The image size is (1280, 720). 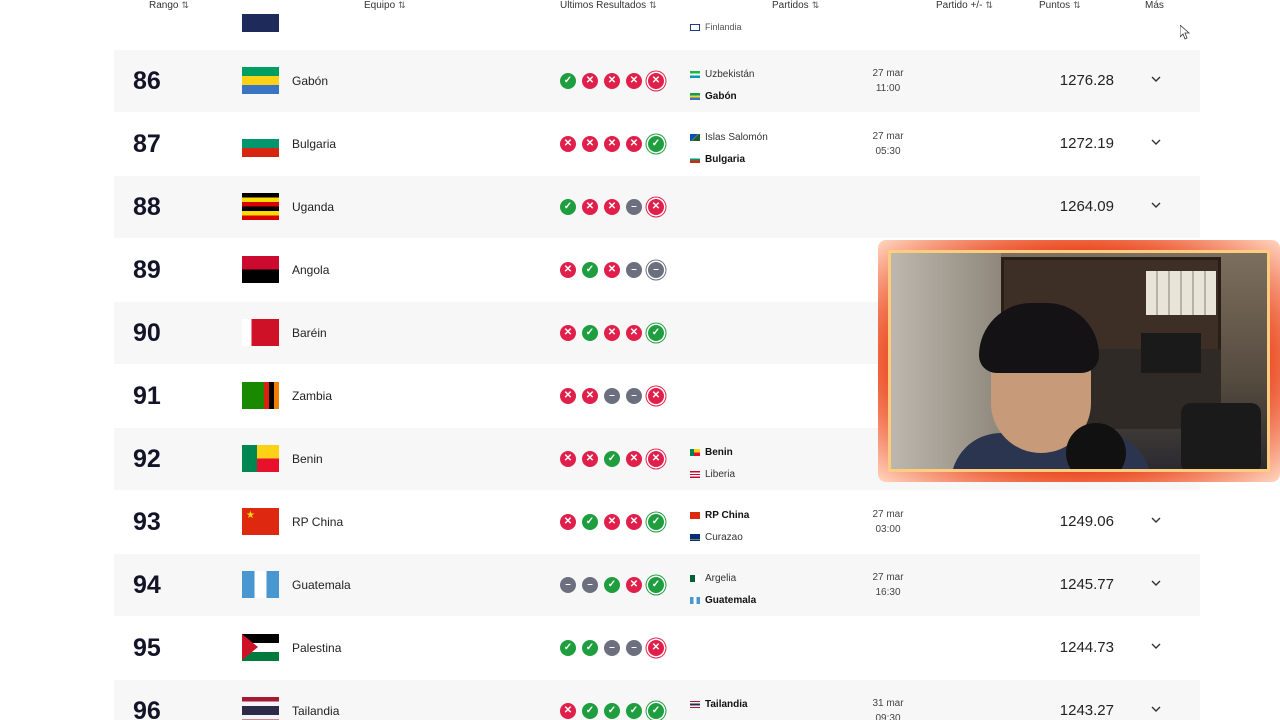 I want to click on team-header-label: Equipo, so click(x=380, y=5).